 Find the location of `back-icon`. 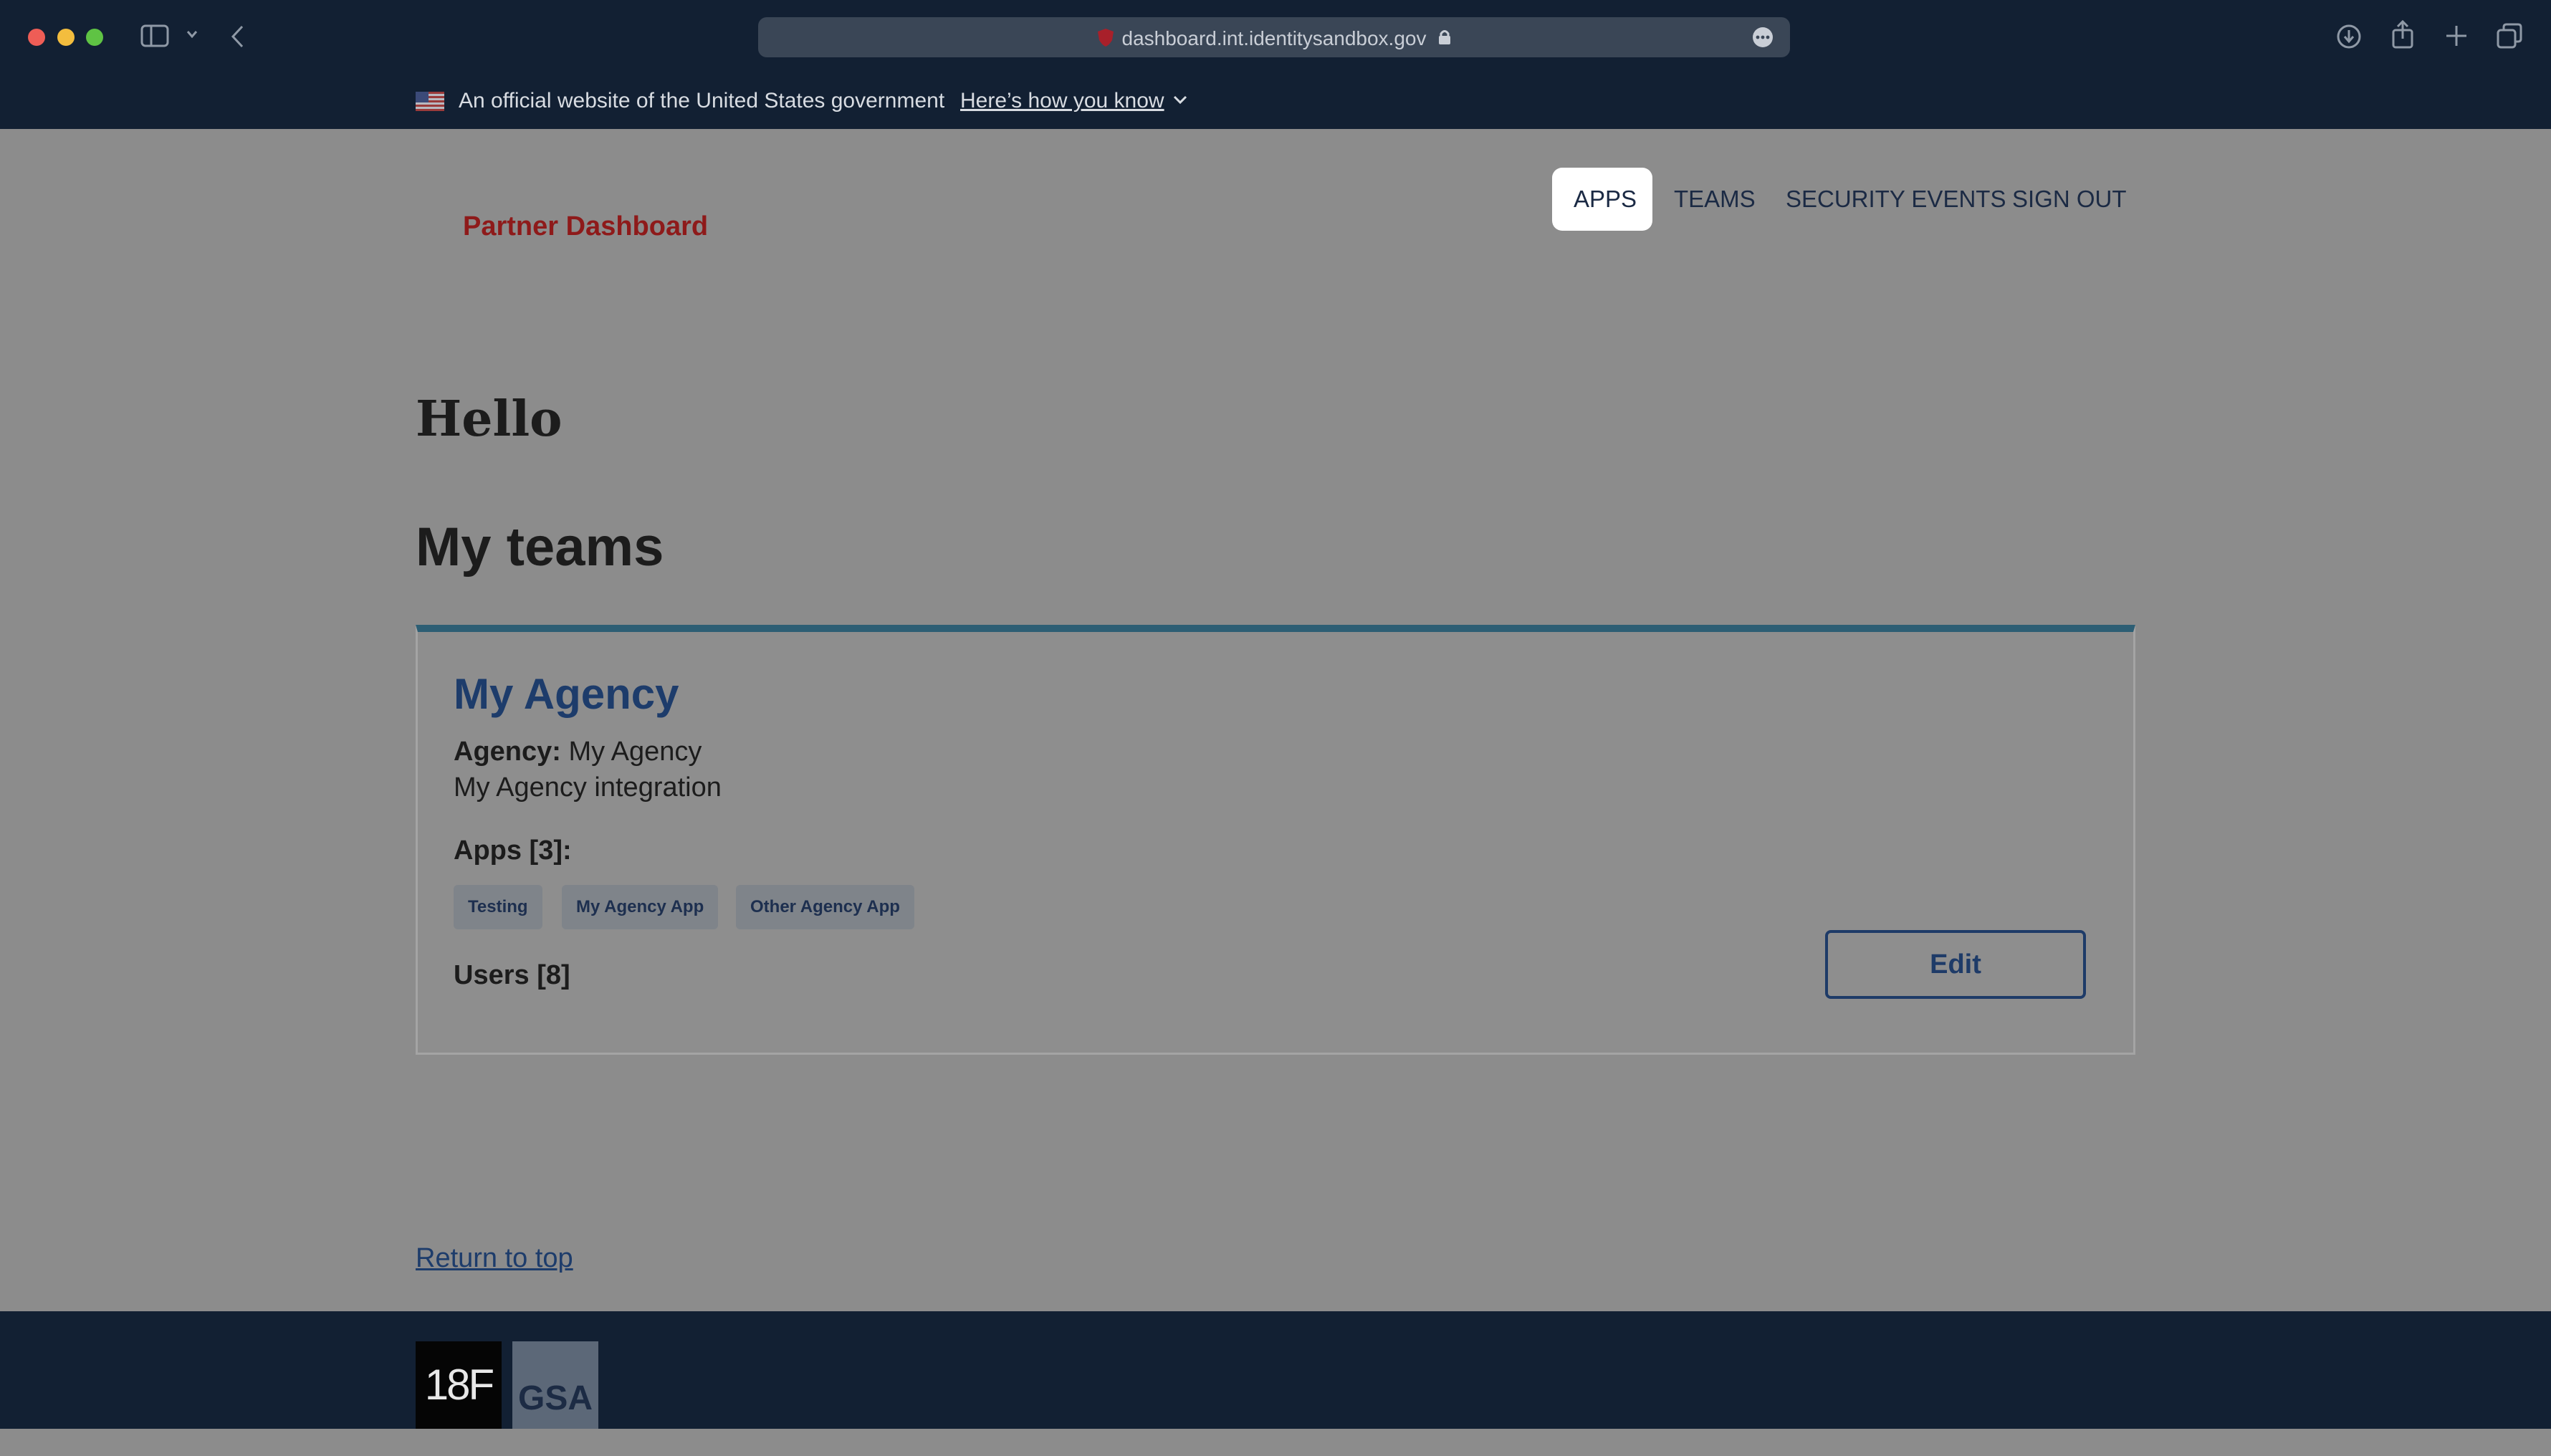

back-icon is located at coordinates (237, 36).